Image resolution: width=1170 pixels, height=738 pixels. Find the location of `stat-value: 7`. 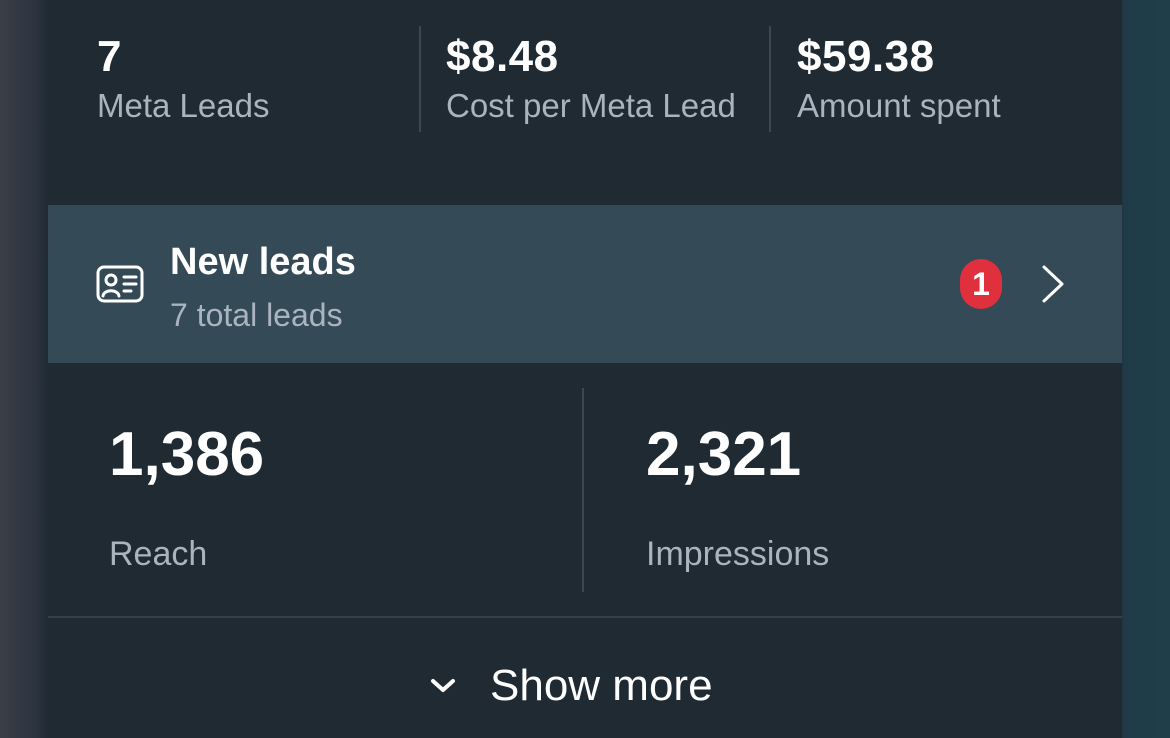

stat-value: 7 is located at coordinates (109, 56).